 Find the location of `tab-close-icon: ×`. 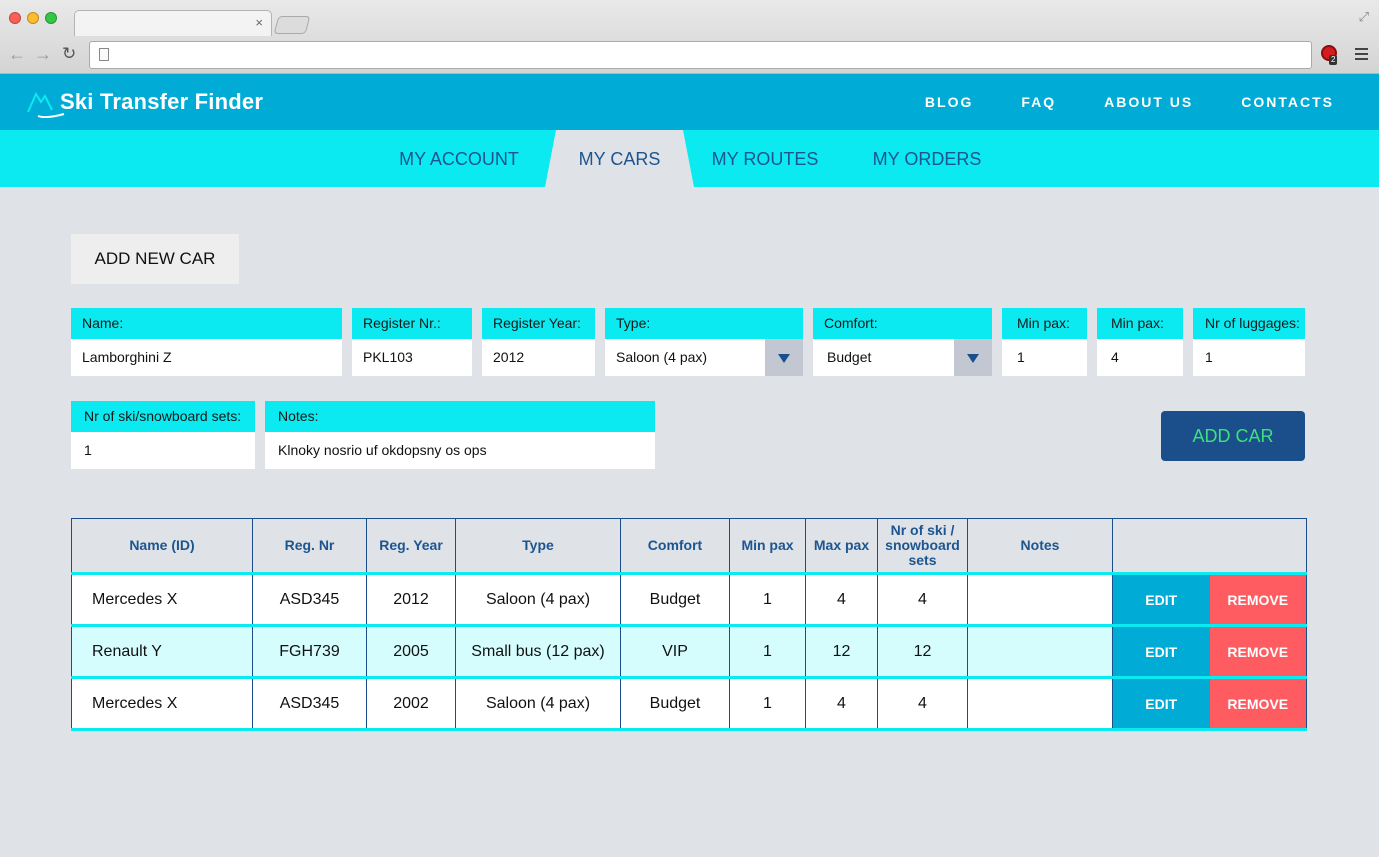

tab-close-icon: × is located at coordinates (259, 23).